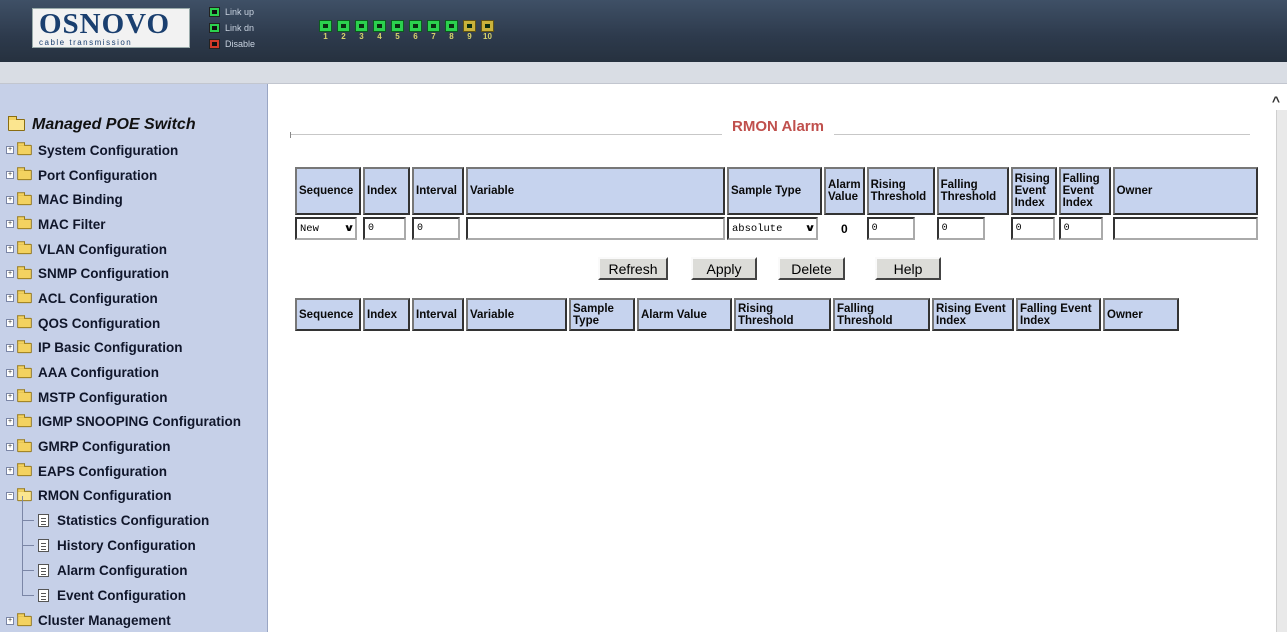 The height and width of the screenshot is (632, 1287). I want to click on list-col-falling-event-index: Falling Event Index, so click(1058, 314).